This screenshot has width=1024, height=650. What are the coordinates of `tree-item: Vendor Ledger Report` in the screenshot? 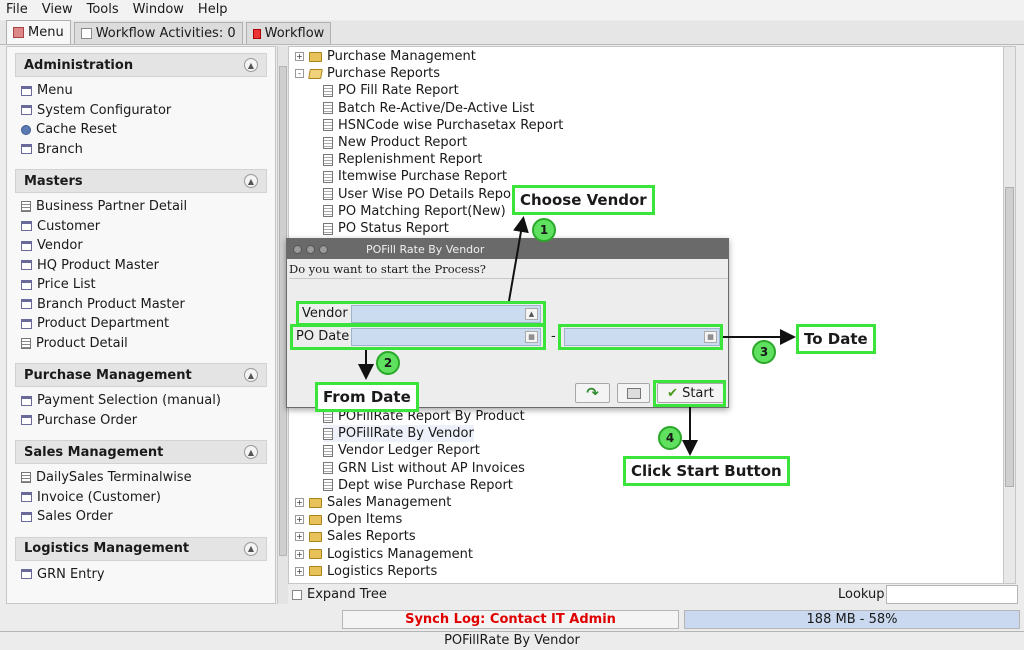 It's located at (401, 450).